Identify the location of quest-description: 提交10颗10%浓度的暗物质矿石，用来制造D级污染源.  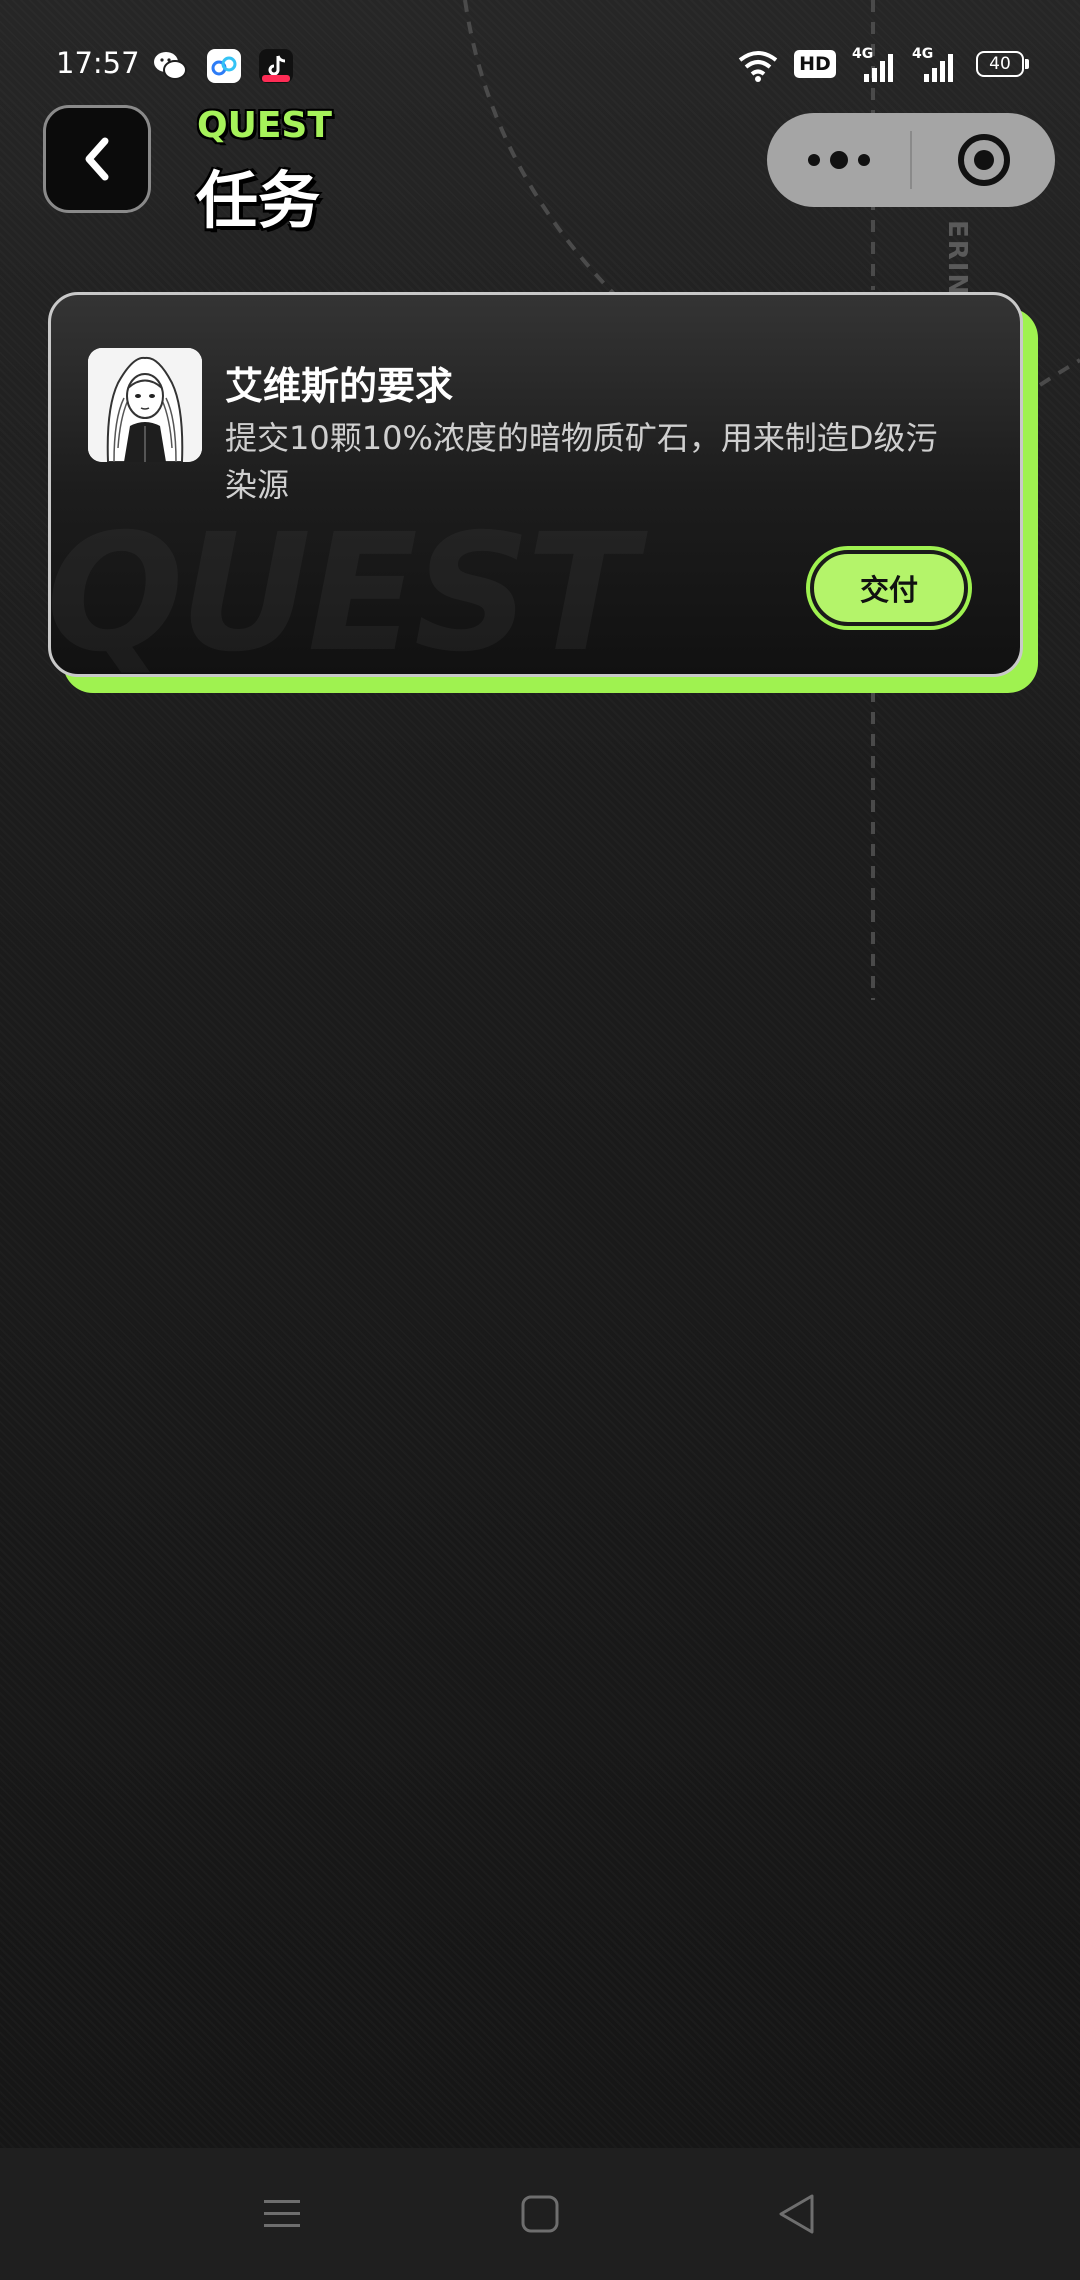
(581, 461).